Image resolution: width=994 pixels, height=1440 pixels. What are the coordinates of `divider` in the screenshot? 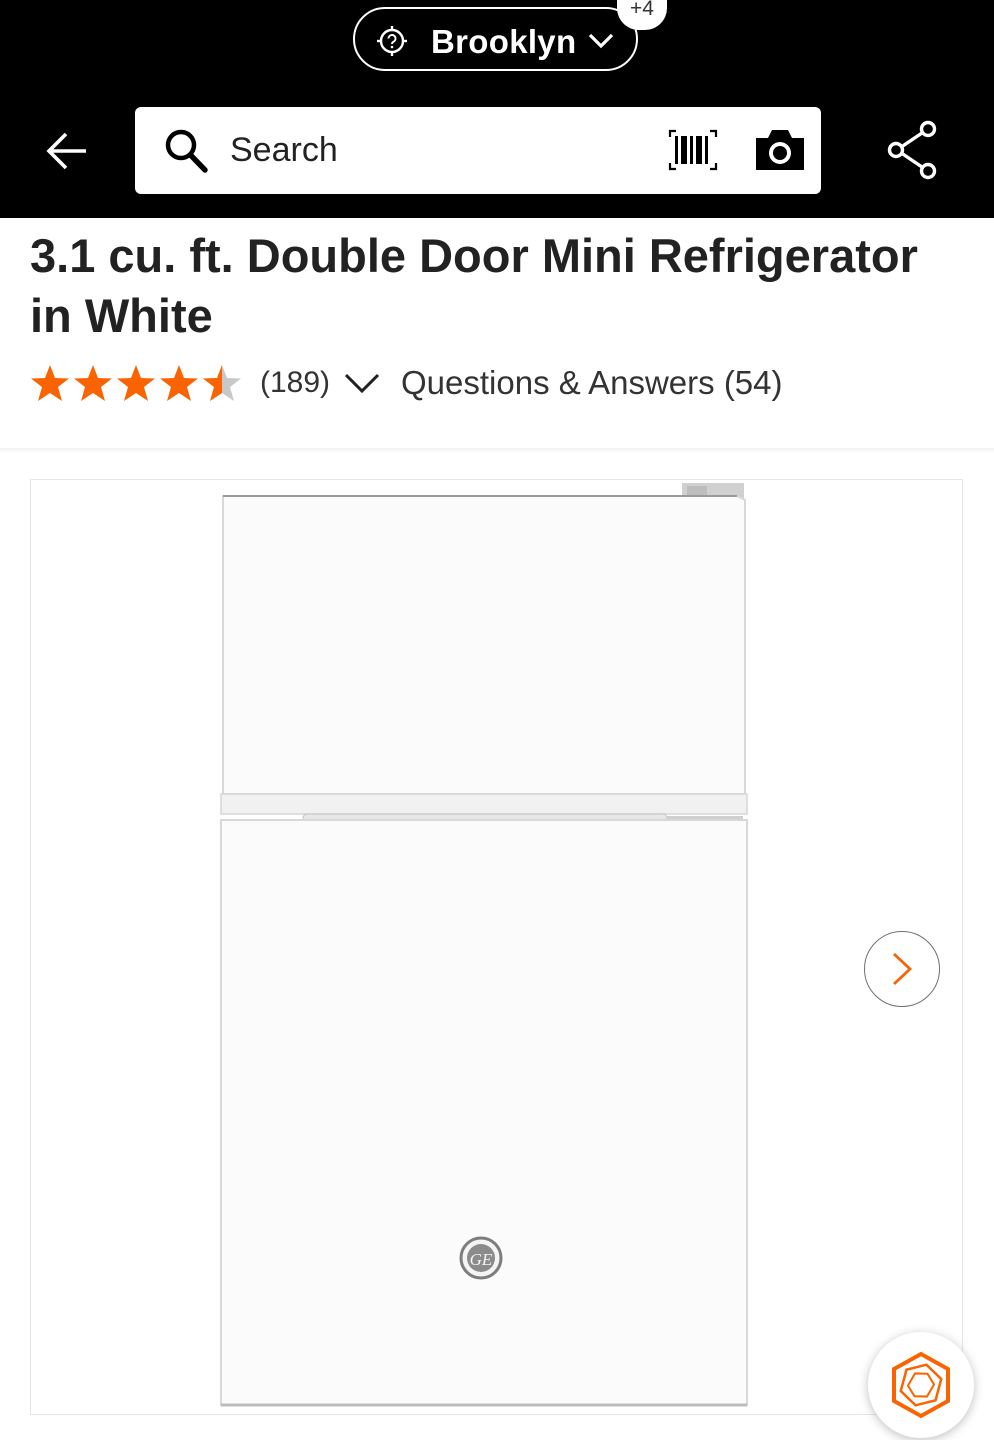 It's located at (497, 451).